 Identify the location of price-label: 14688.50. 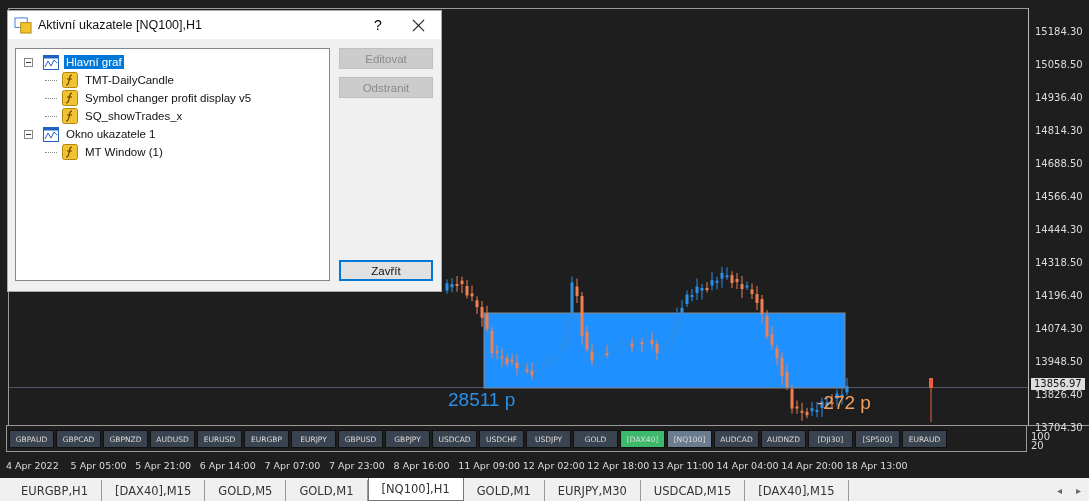
(1059, 164).